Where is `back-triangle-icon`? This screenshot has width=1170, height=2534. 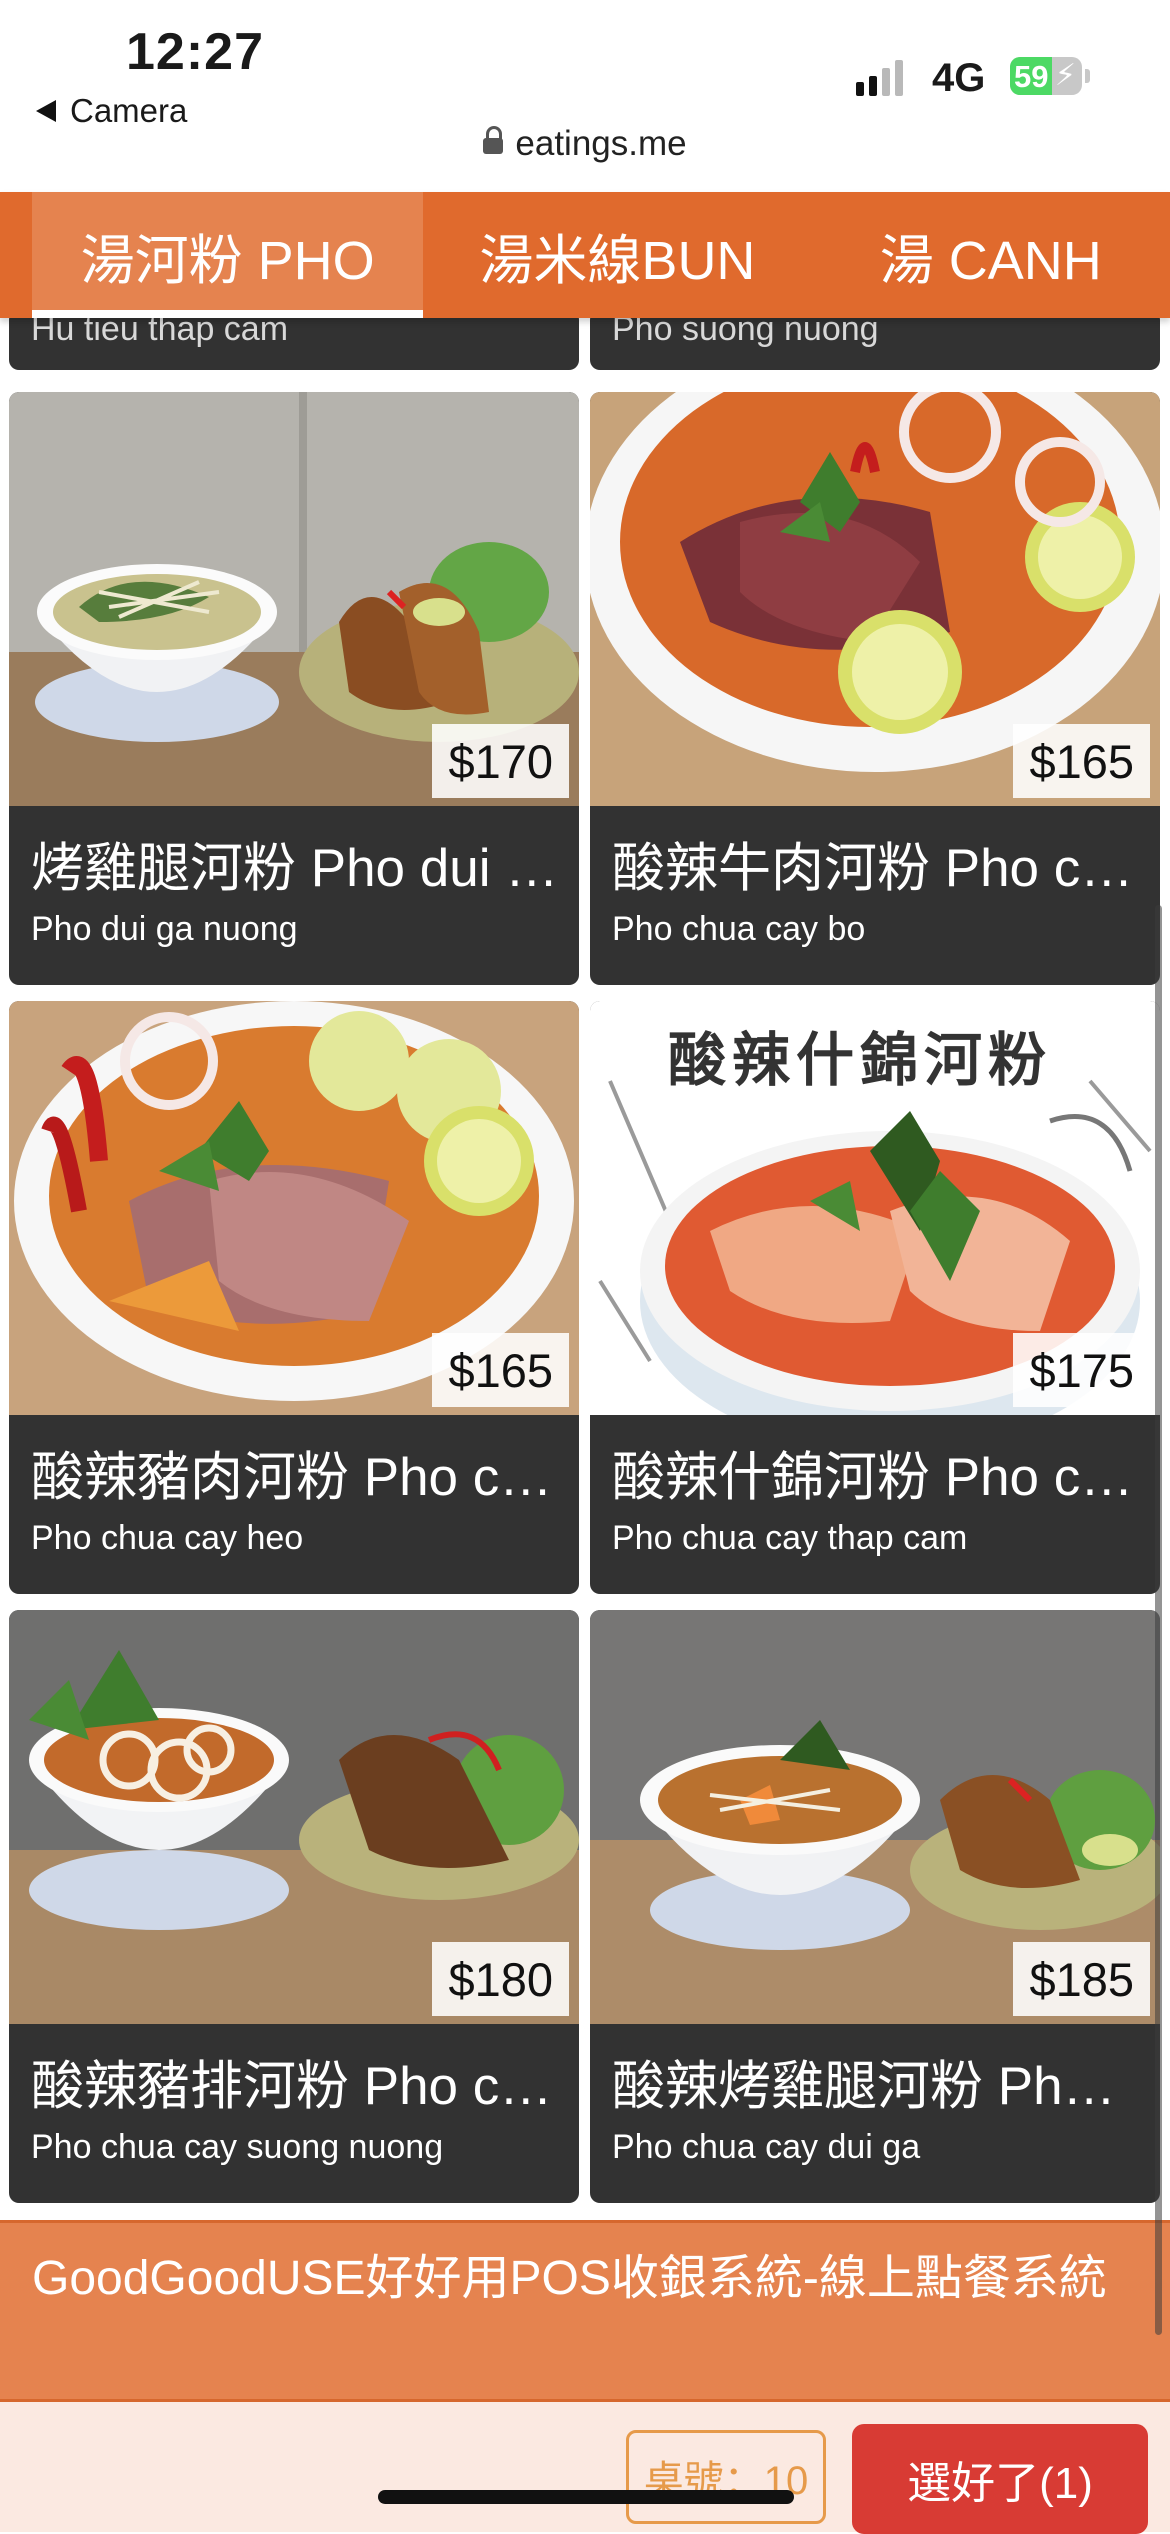 back-triangle-icon is located at coordinates (46, 111).